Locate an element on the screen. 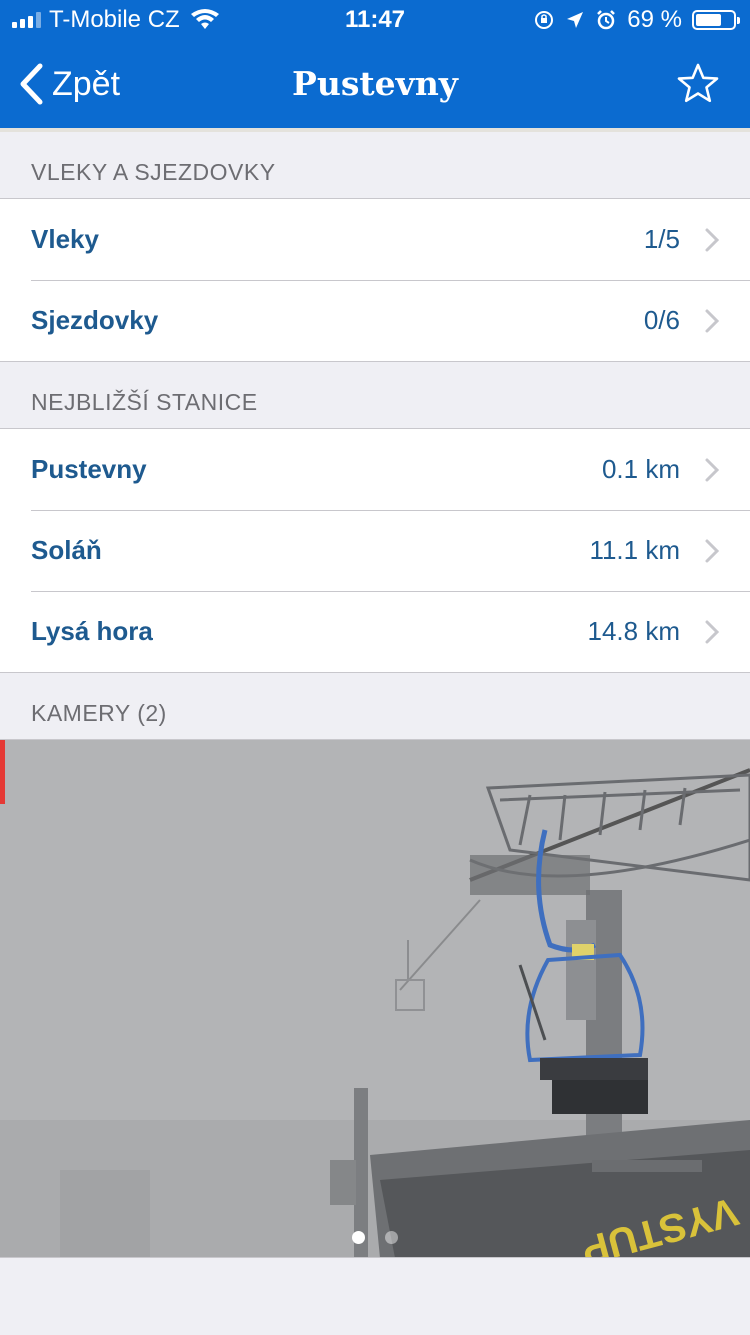  rotation-lock-icon is located at coordinates (544, 20).